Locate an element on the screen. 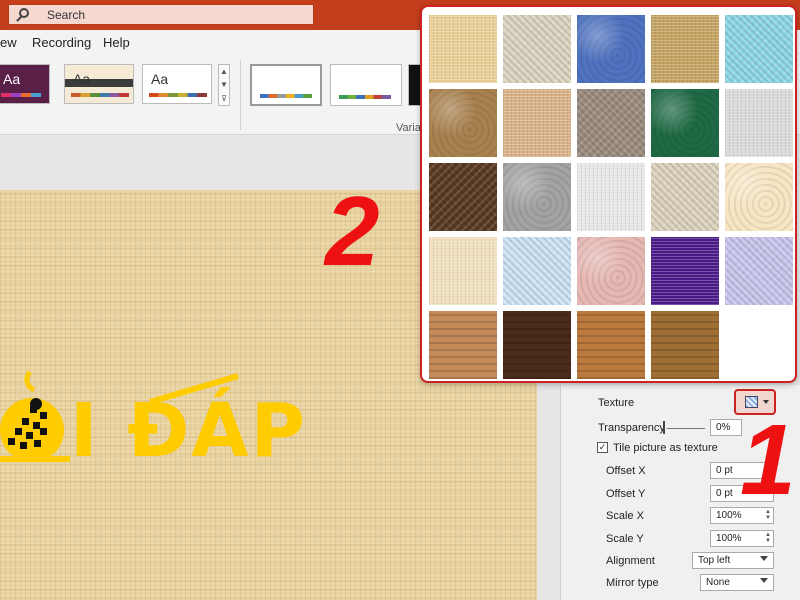  transparency-slider-thumb is located at coordinates (664, 427).